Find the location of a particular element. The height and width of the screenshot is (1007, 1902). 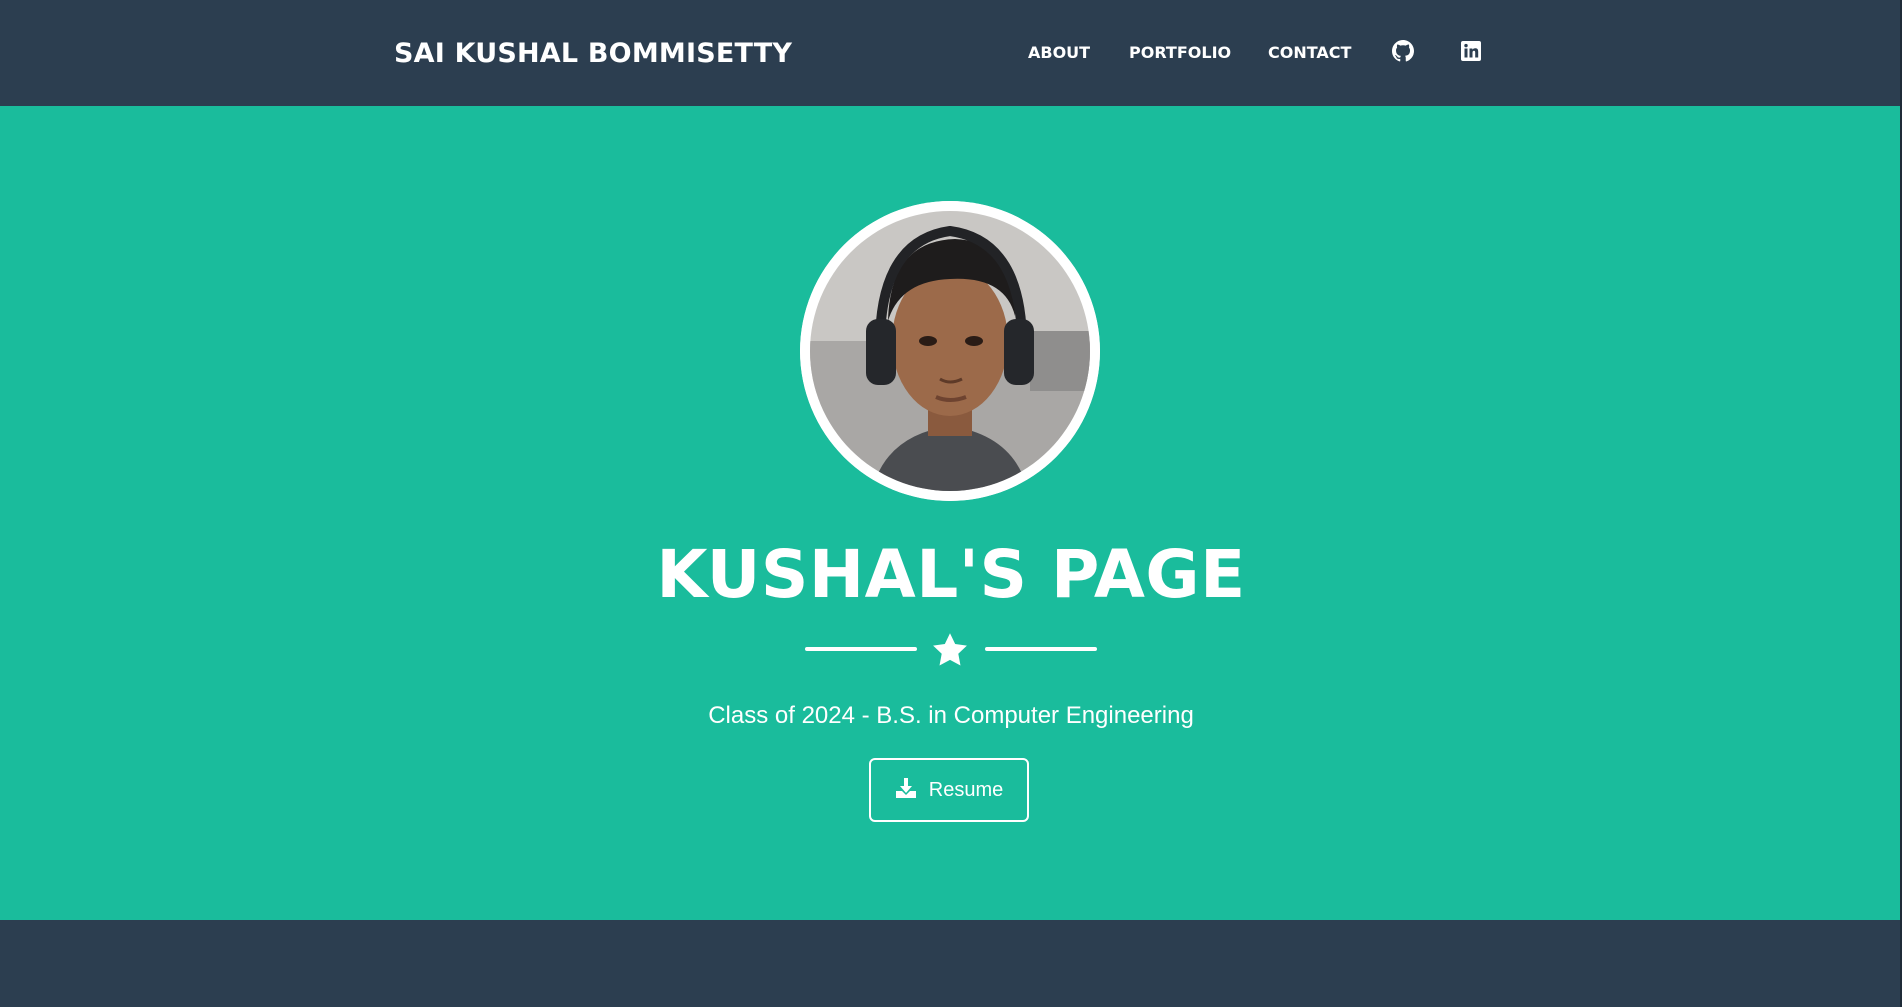

nav-link-contact: CONTACT is located at coordinates (1309, 53).